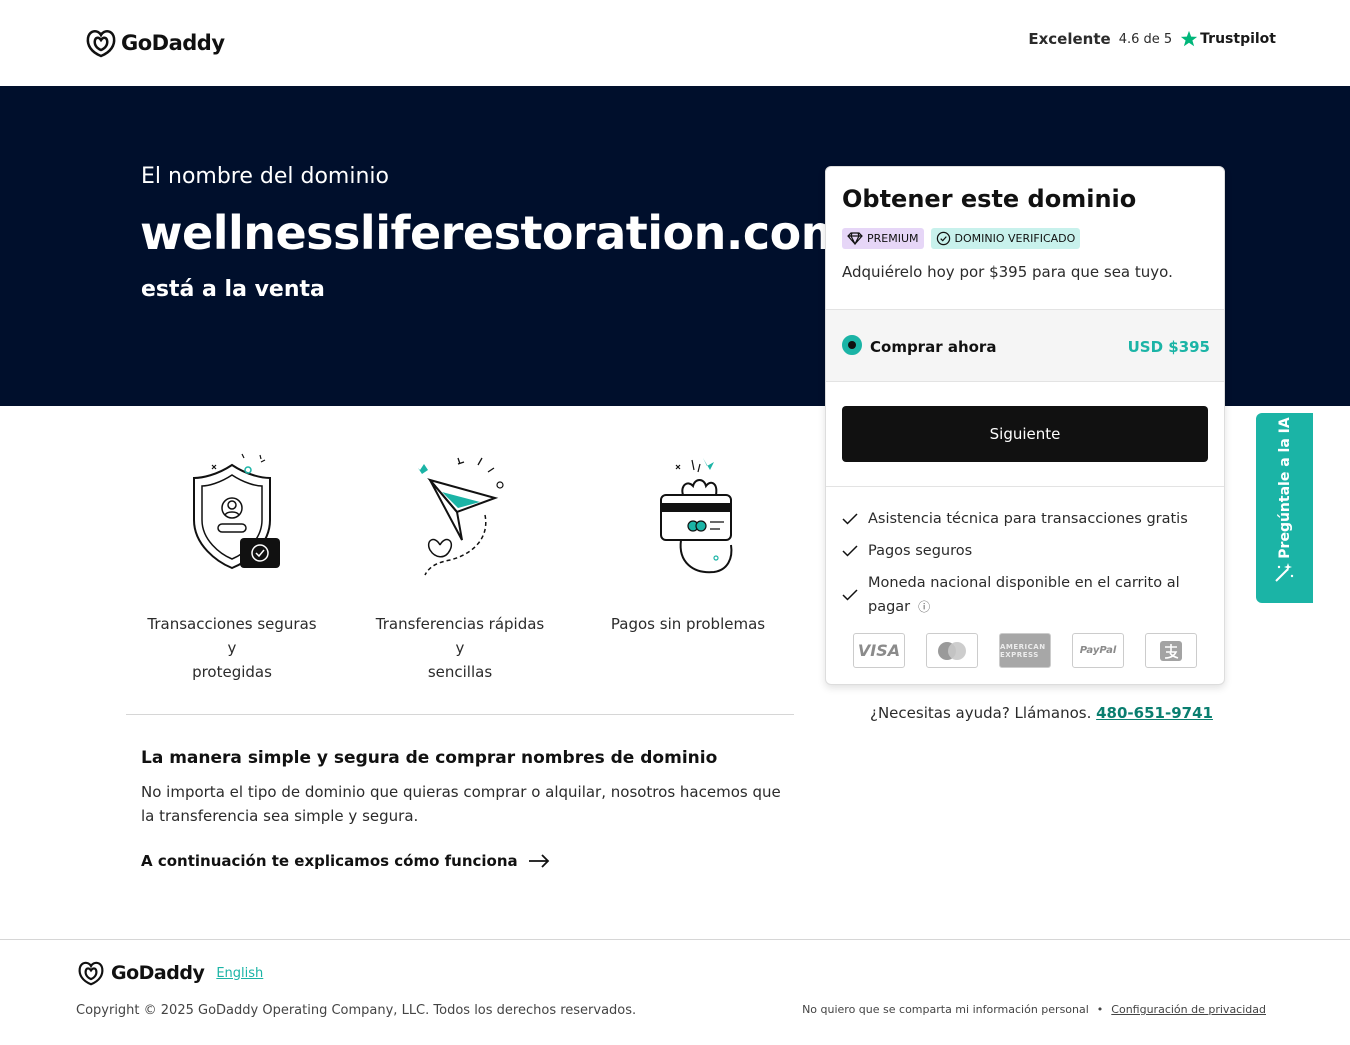 The width and height of the screenshot is (1350, 1045). Describe the element at coordinates (989, 199) in the screenshot. I see `card-title: Obtener este dominio` at that location.